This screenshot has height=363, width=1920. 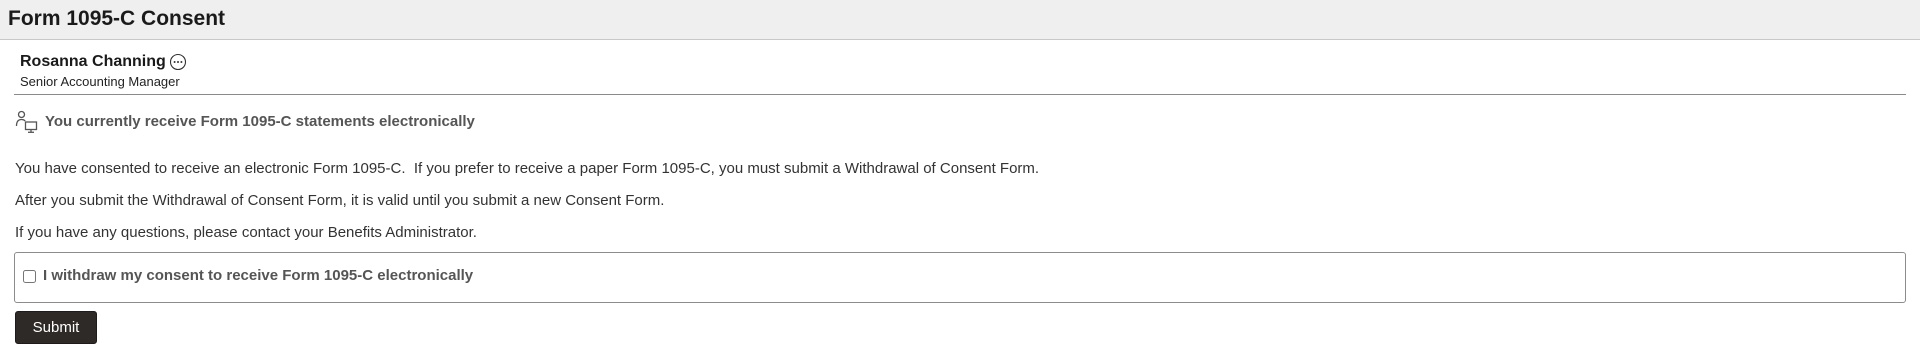 I want to click on employee-name: Rosanna Channing, so click(x=93, y=61).